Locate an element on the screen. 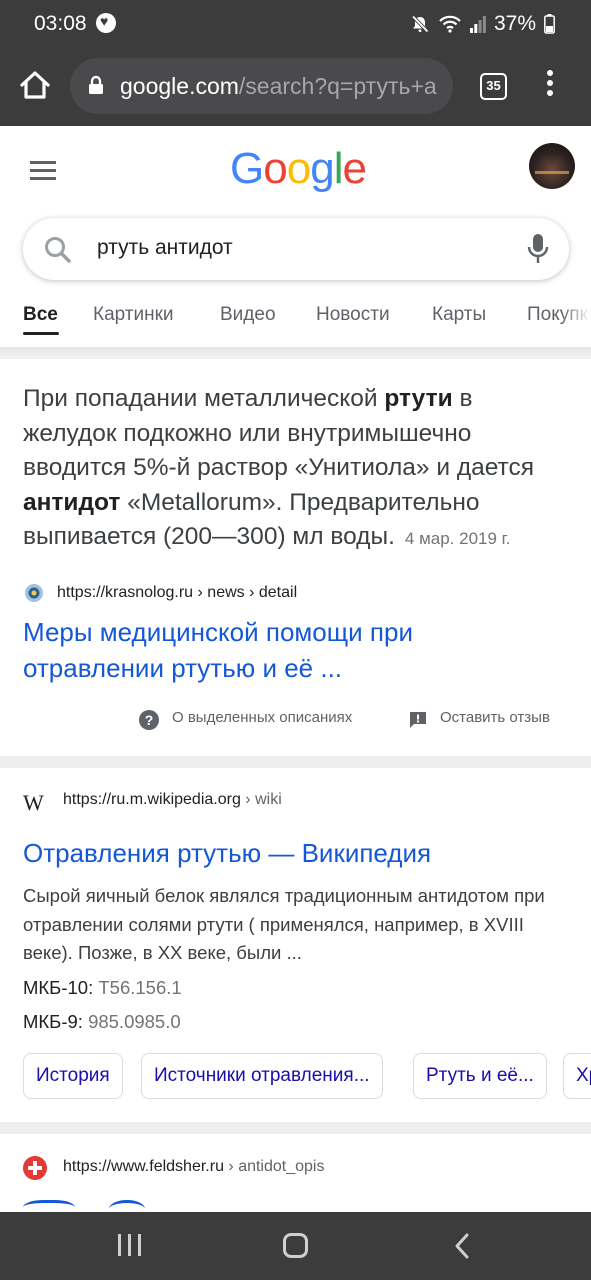  address-bar: google.com/search?q=ртуть+а is located at coordinates (261, 86).